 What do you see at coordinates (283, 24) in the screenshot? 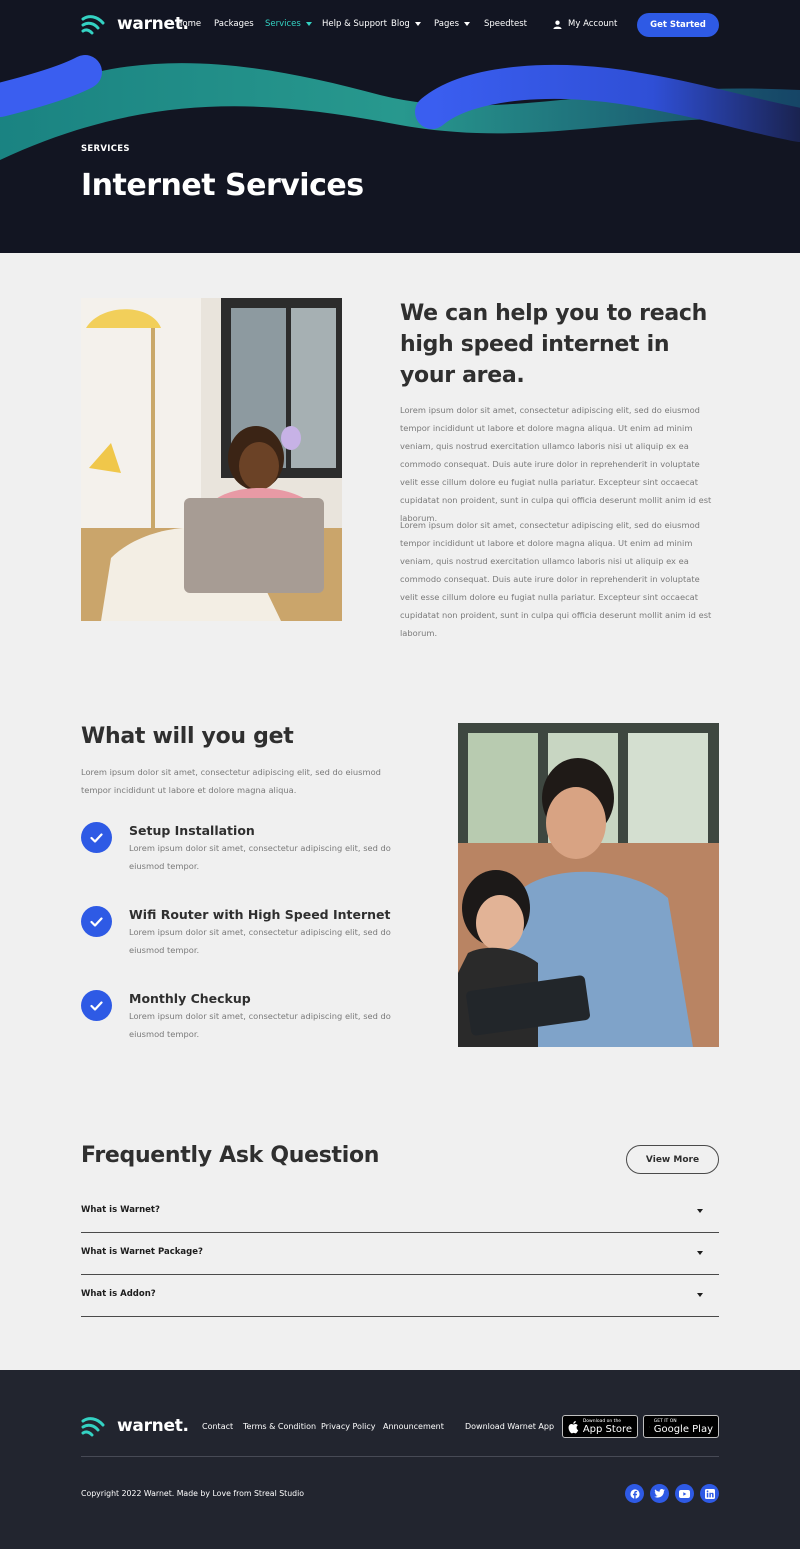
I see `nav-label: Services` at bounding box center [283, 24].